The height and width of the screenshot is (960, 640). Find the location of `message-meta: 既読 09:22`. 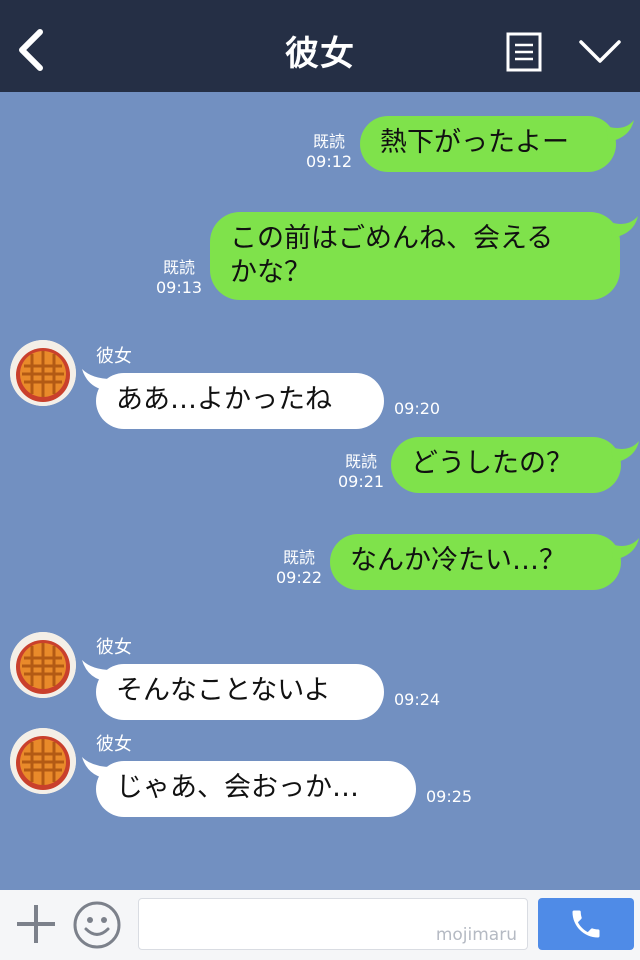

message-meta: 既読 09:22 is located at coordinates (299, 568).